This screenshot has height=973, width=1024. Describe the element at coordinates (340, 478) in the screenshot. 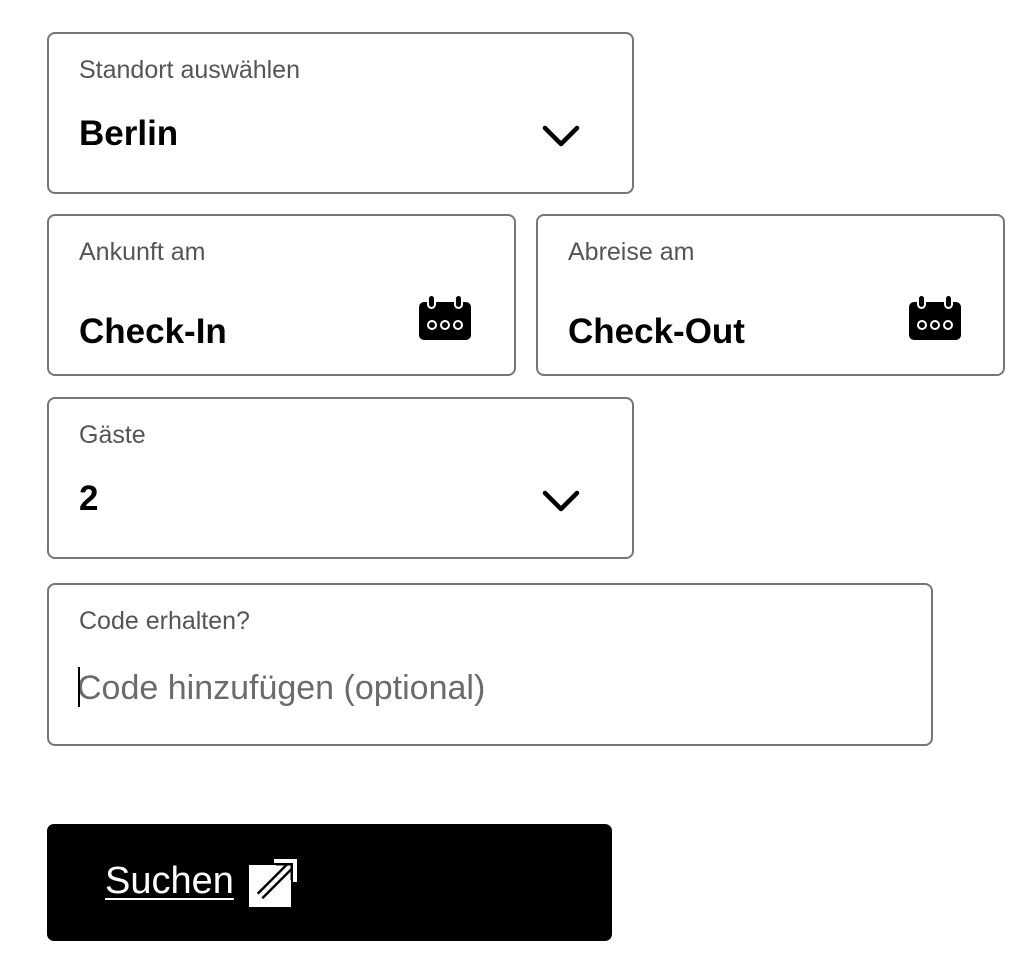

I see `guests-select: Gäste 2` at that location.